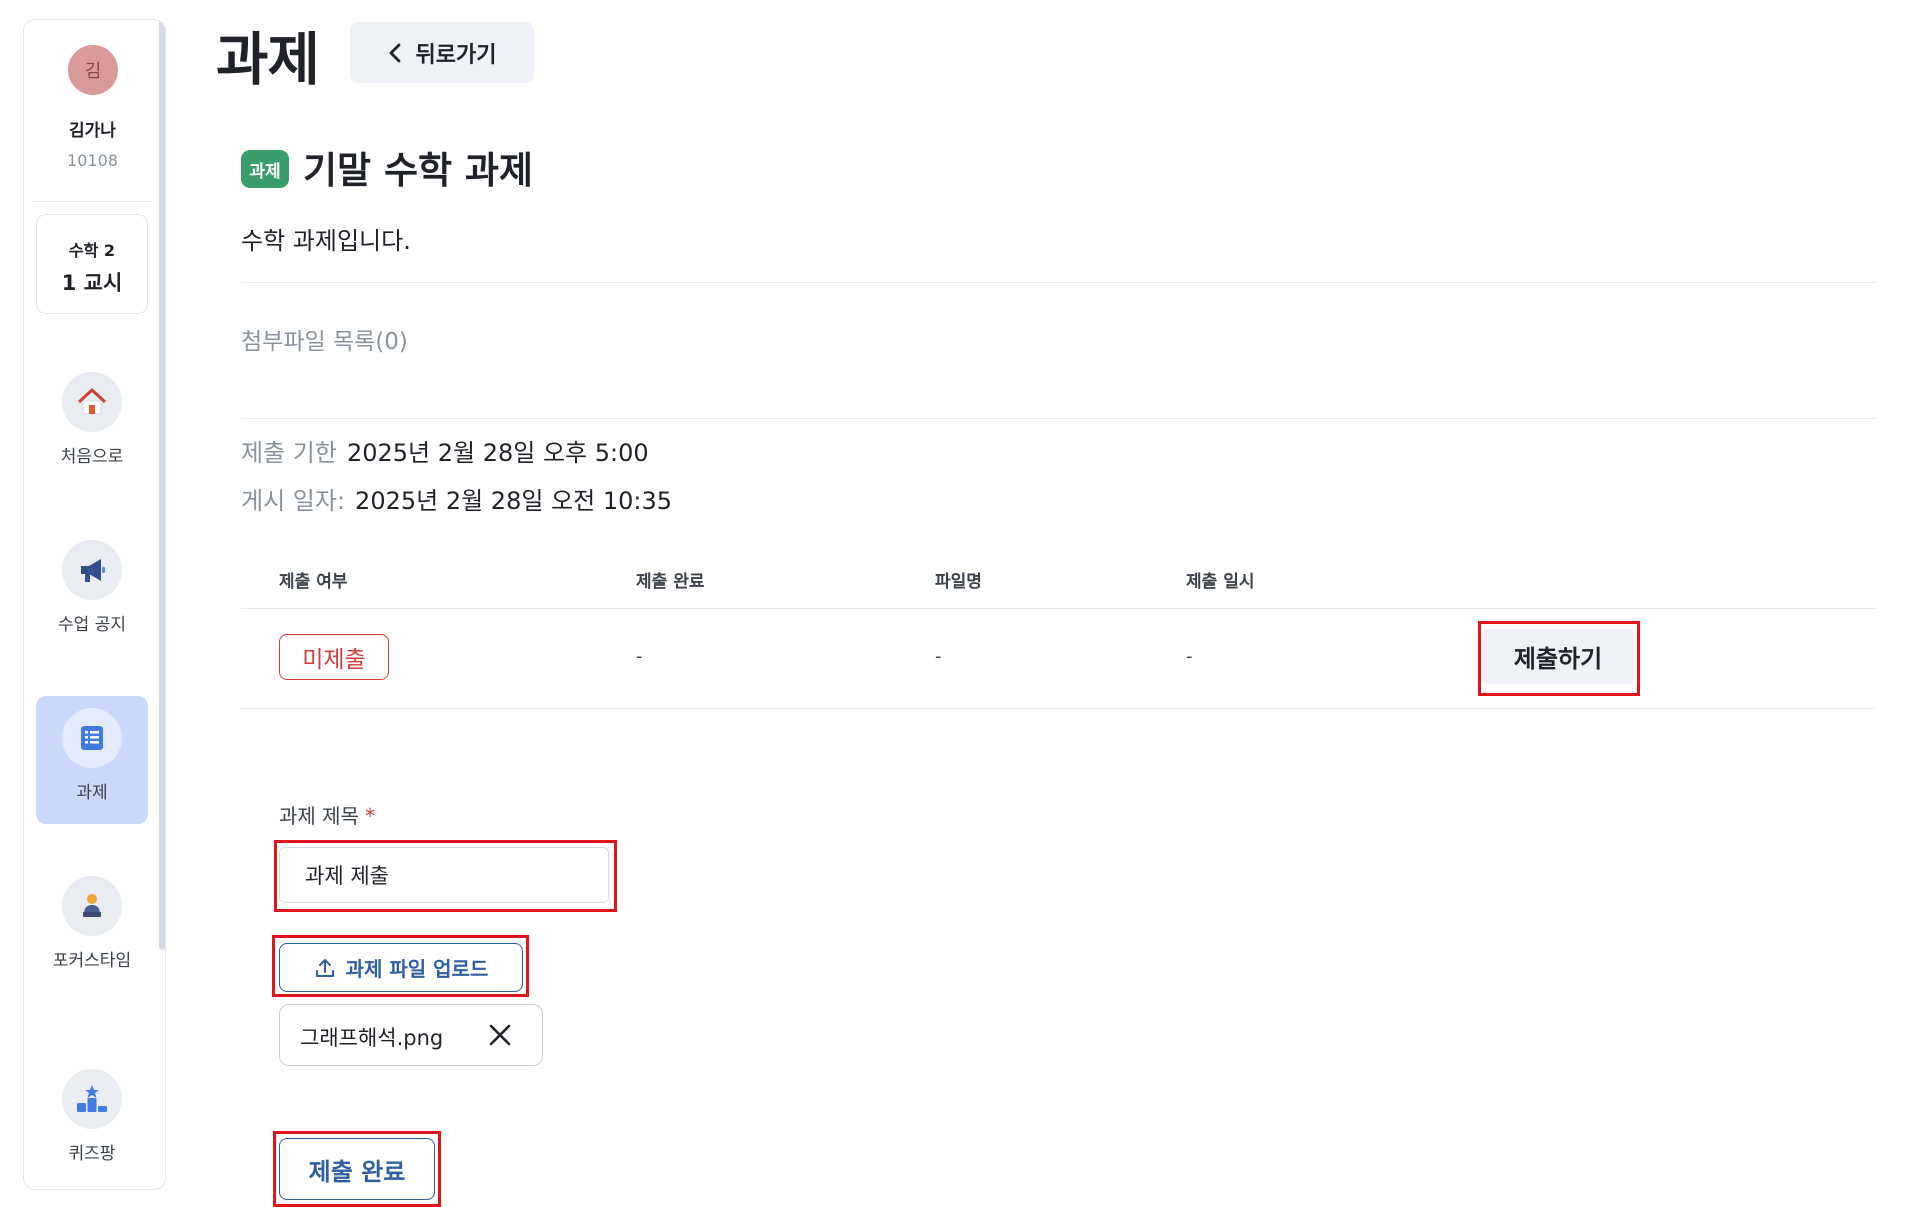 This screenshot has height=1207, width=1919. Describe the element at coordinates (417, 969) in the screenshot. I see `upload-file-label: 과제 파일 업로드` at that location.